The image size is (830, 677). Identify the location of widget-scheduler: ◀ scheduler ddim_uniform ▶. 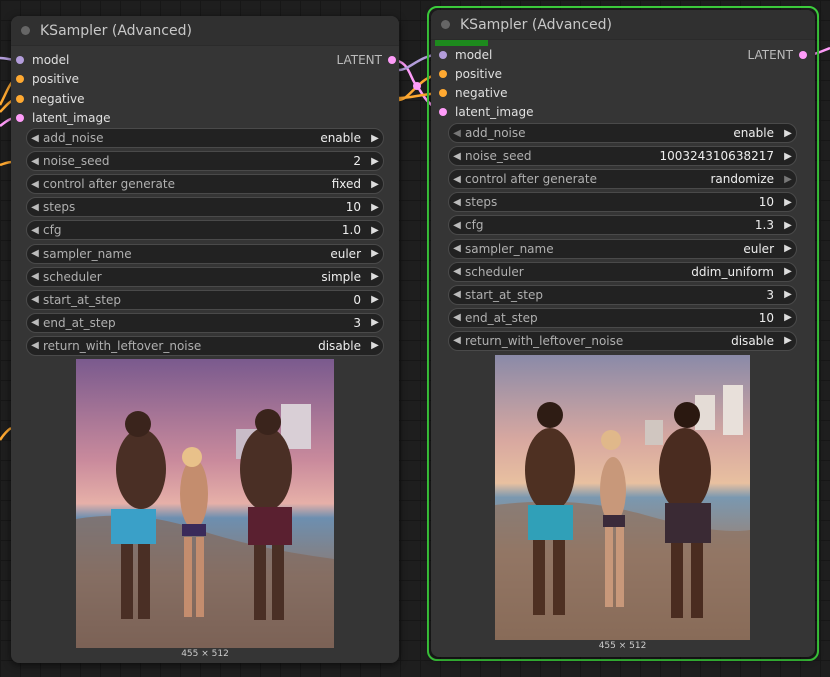
(622, 271).